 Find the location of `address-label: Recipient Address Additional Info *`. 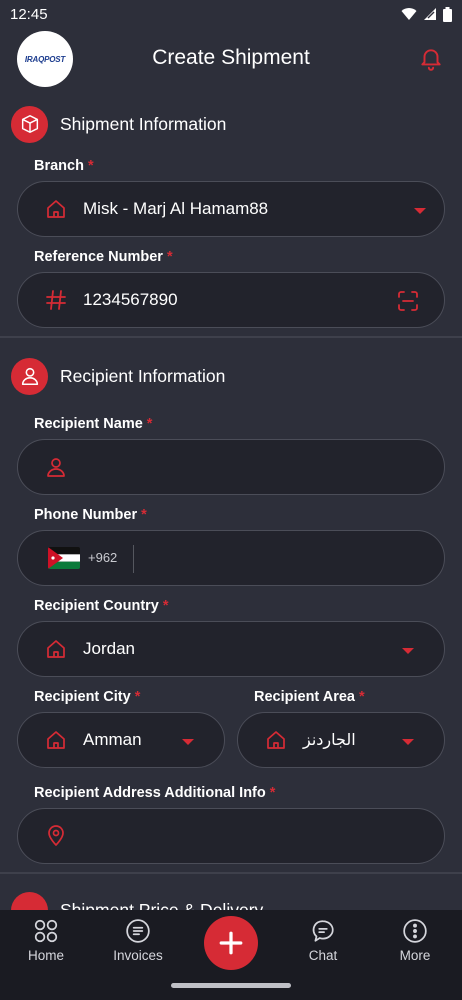

address-label: Recipient Address Additional Info * is located at coordinates (154, 793).